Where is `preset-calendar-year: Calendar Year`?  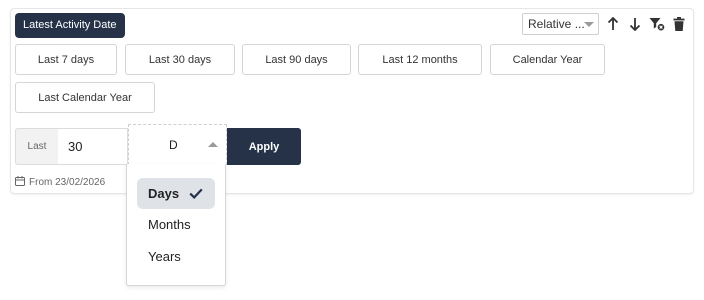
preset-calendar-year: Calendar Year is located at coordinates (547, 59).